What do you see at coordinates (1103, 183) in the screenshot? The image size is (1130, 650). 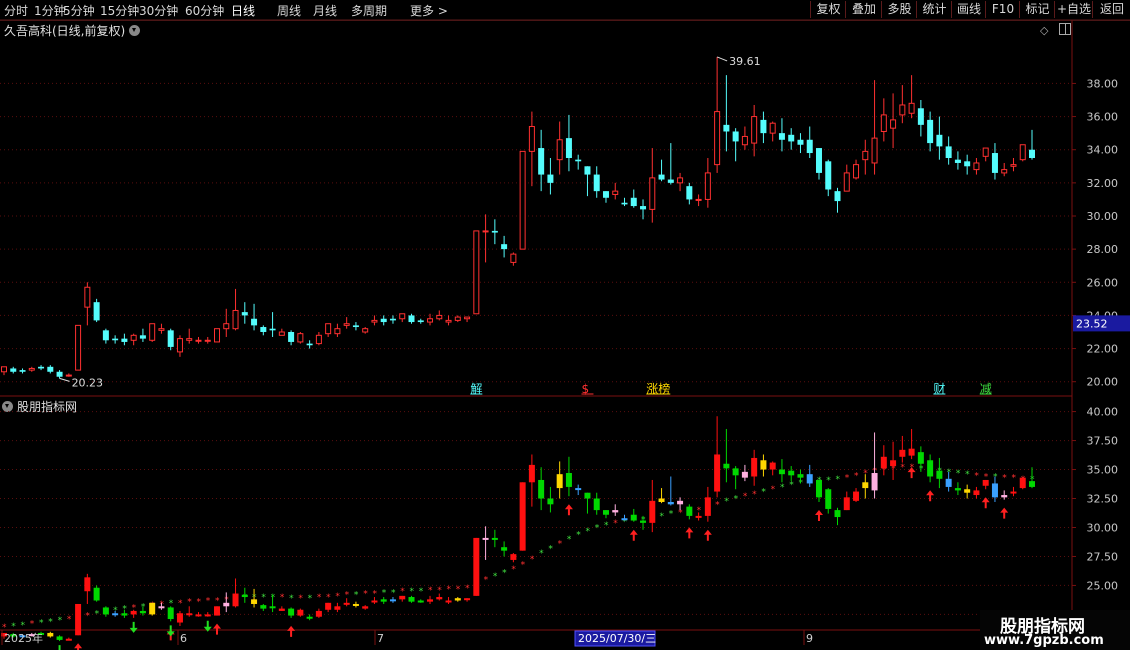 I see `y-tick-label: 32.00` at bounding box center [1103, 183].